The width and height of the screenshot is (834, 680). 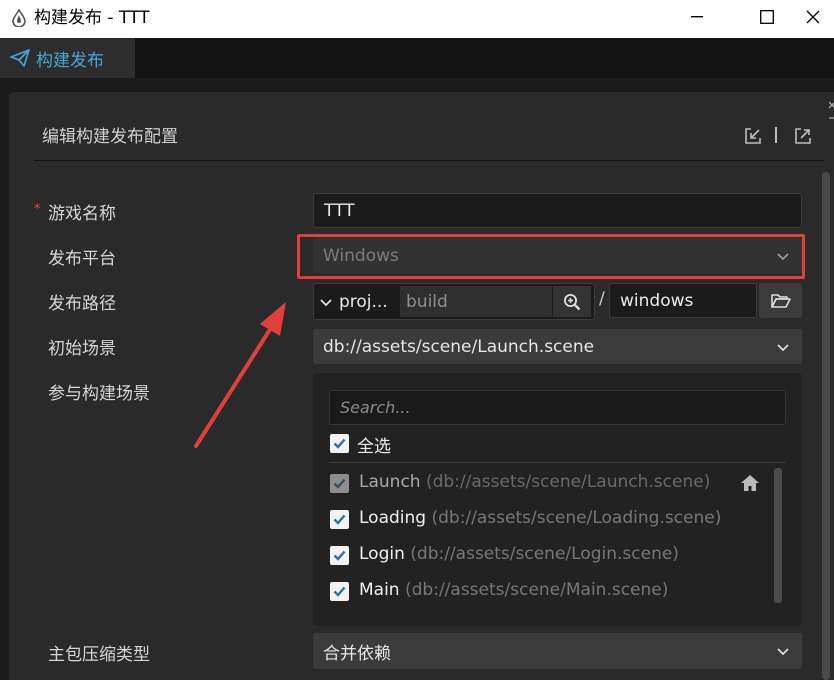 I want to click on scene-path: (db://assets/scene/Main.scene), so click(x=537, y=590).